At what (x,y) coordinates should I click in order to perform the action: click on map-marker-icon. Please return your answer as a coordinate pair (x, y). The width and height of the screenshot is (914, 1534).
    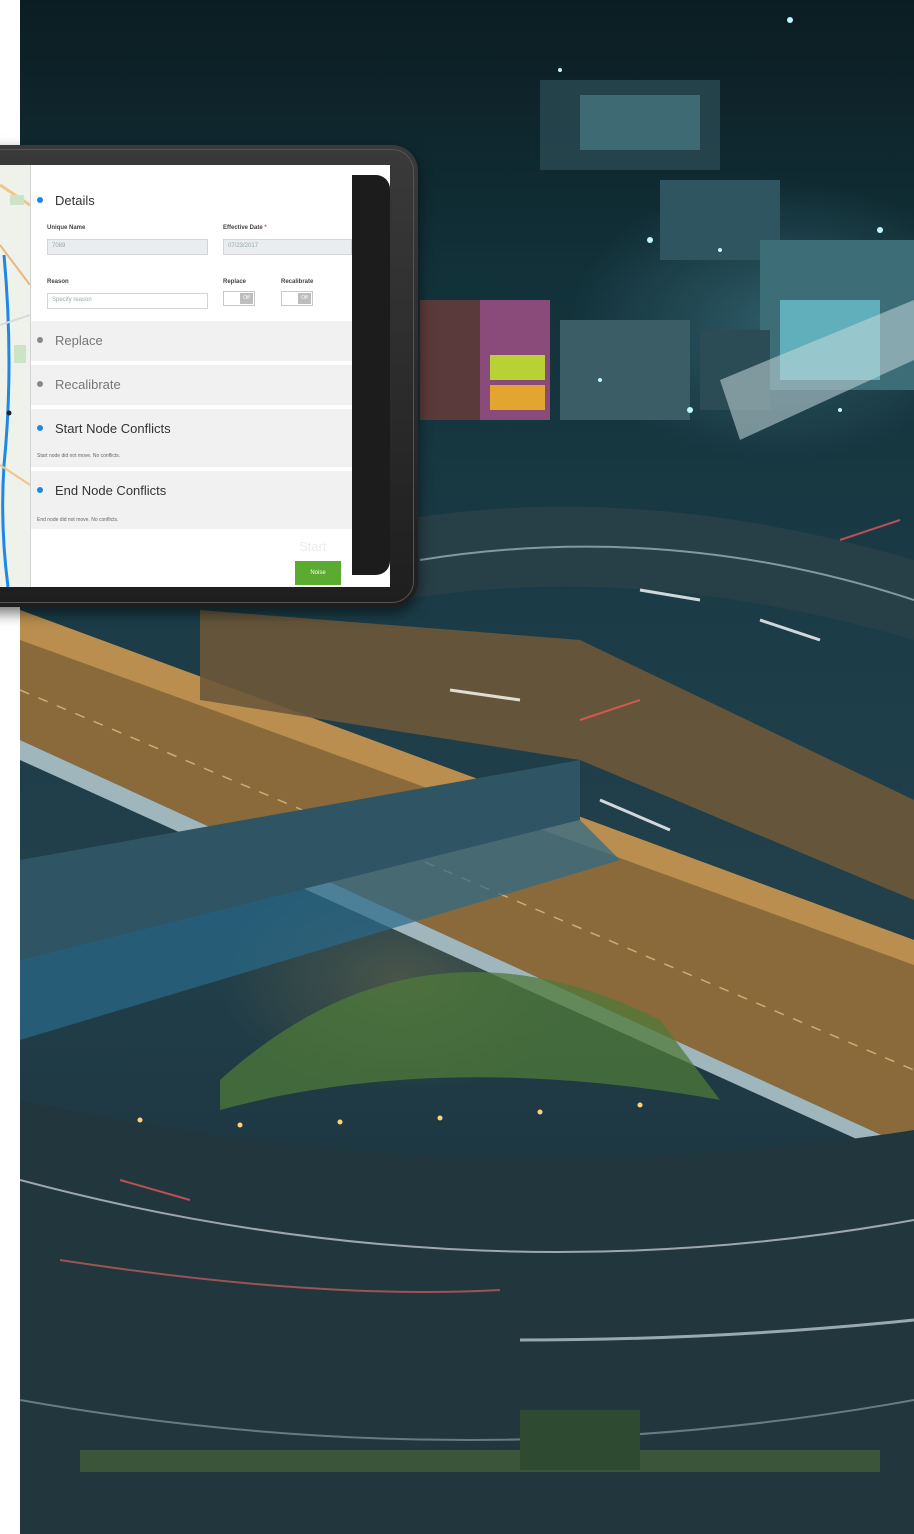
    Looking at the image, I should click on (9, 413).